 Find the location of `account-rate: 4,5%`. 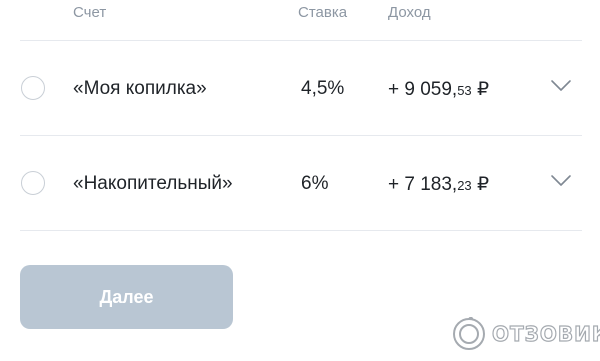

account-rate: 4,5% is located at coordinates (323, 88).